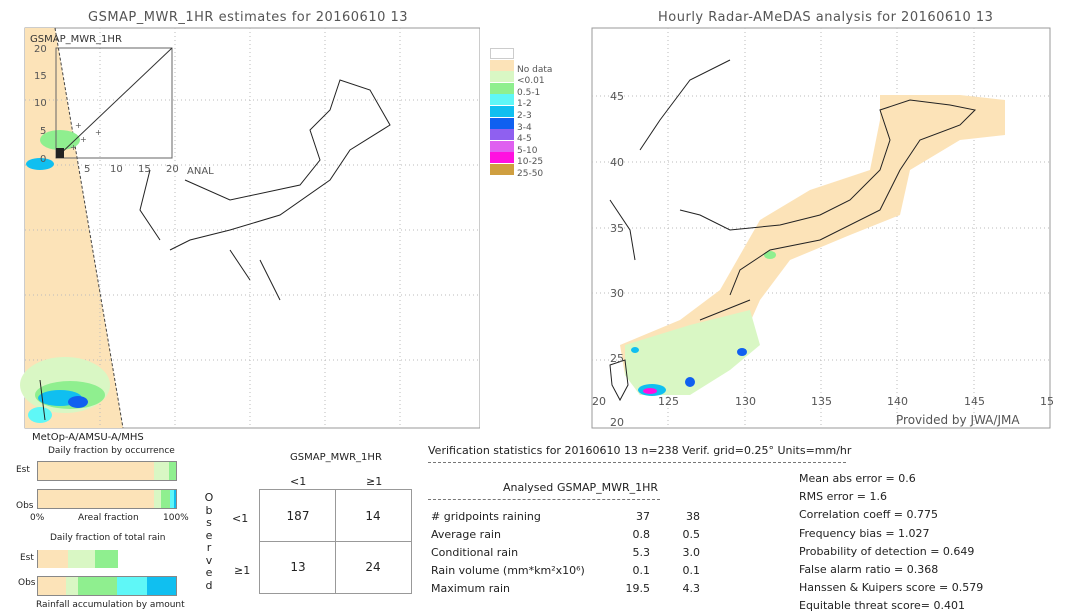  Describe the element at coordinates (200, 171) in the screenshot. I see `inset-xlabel: ANAL` at that location.